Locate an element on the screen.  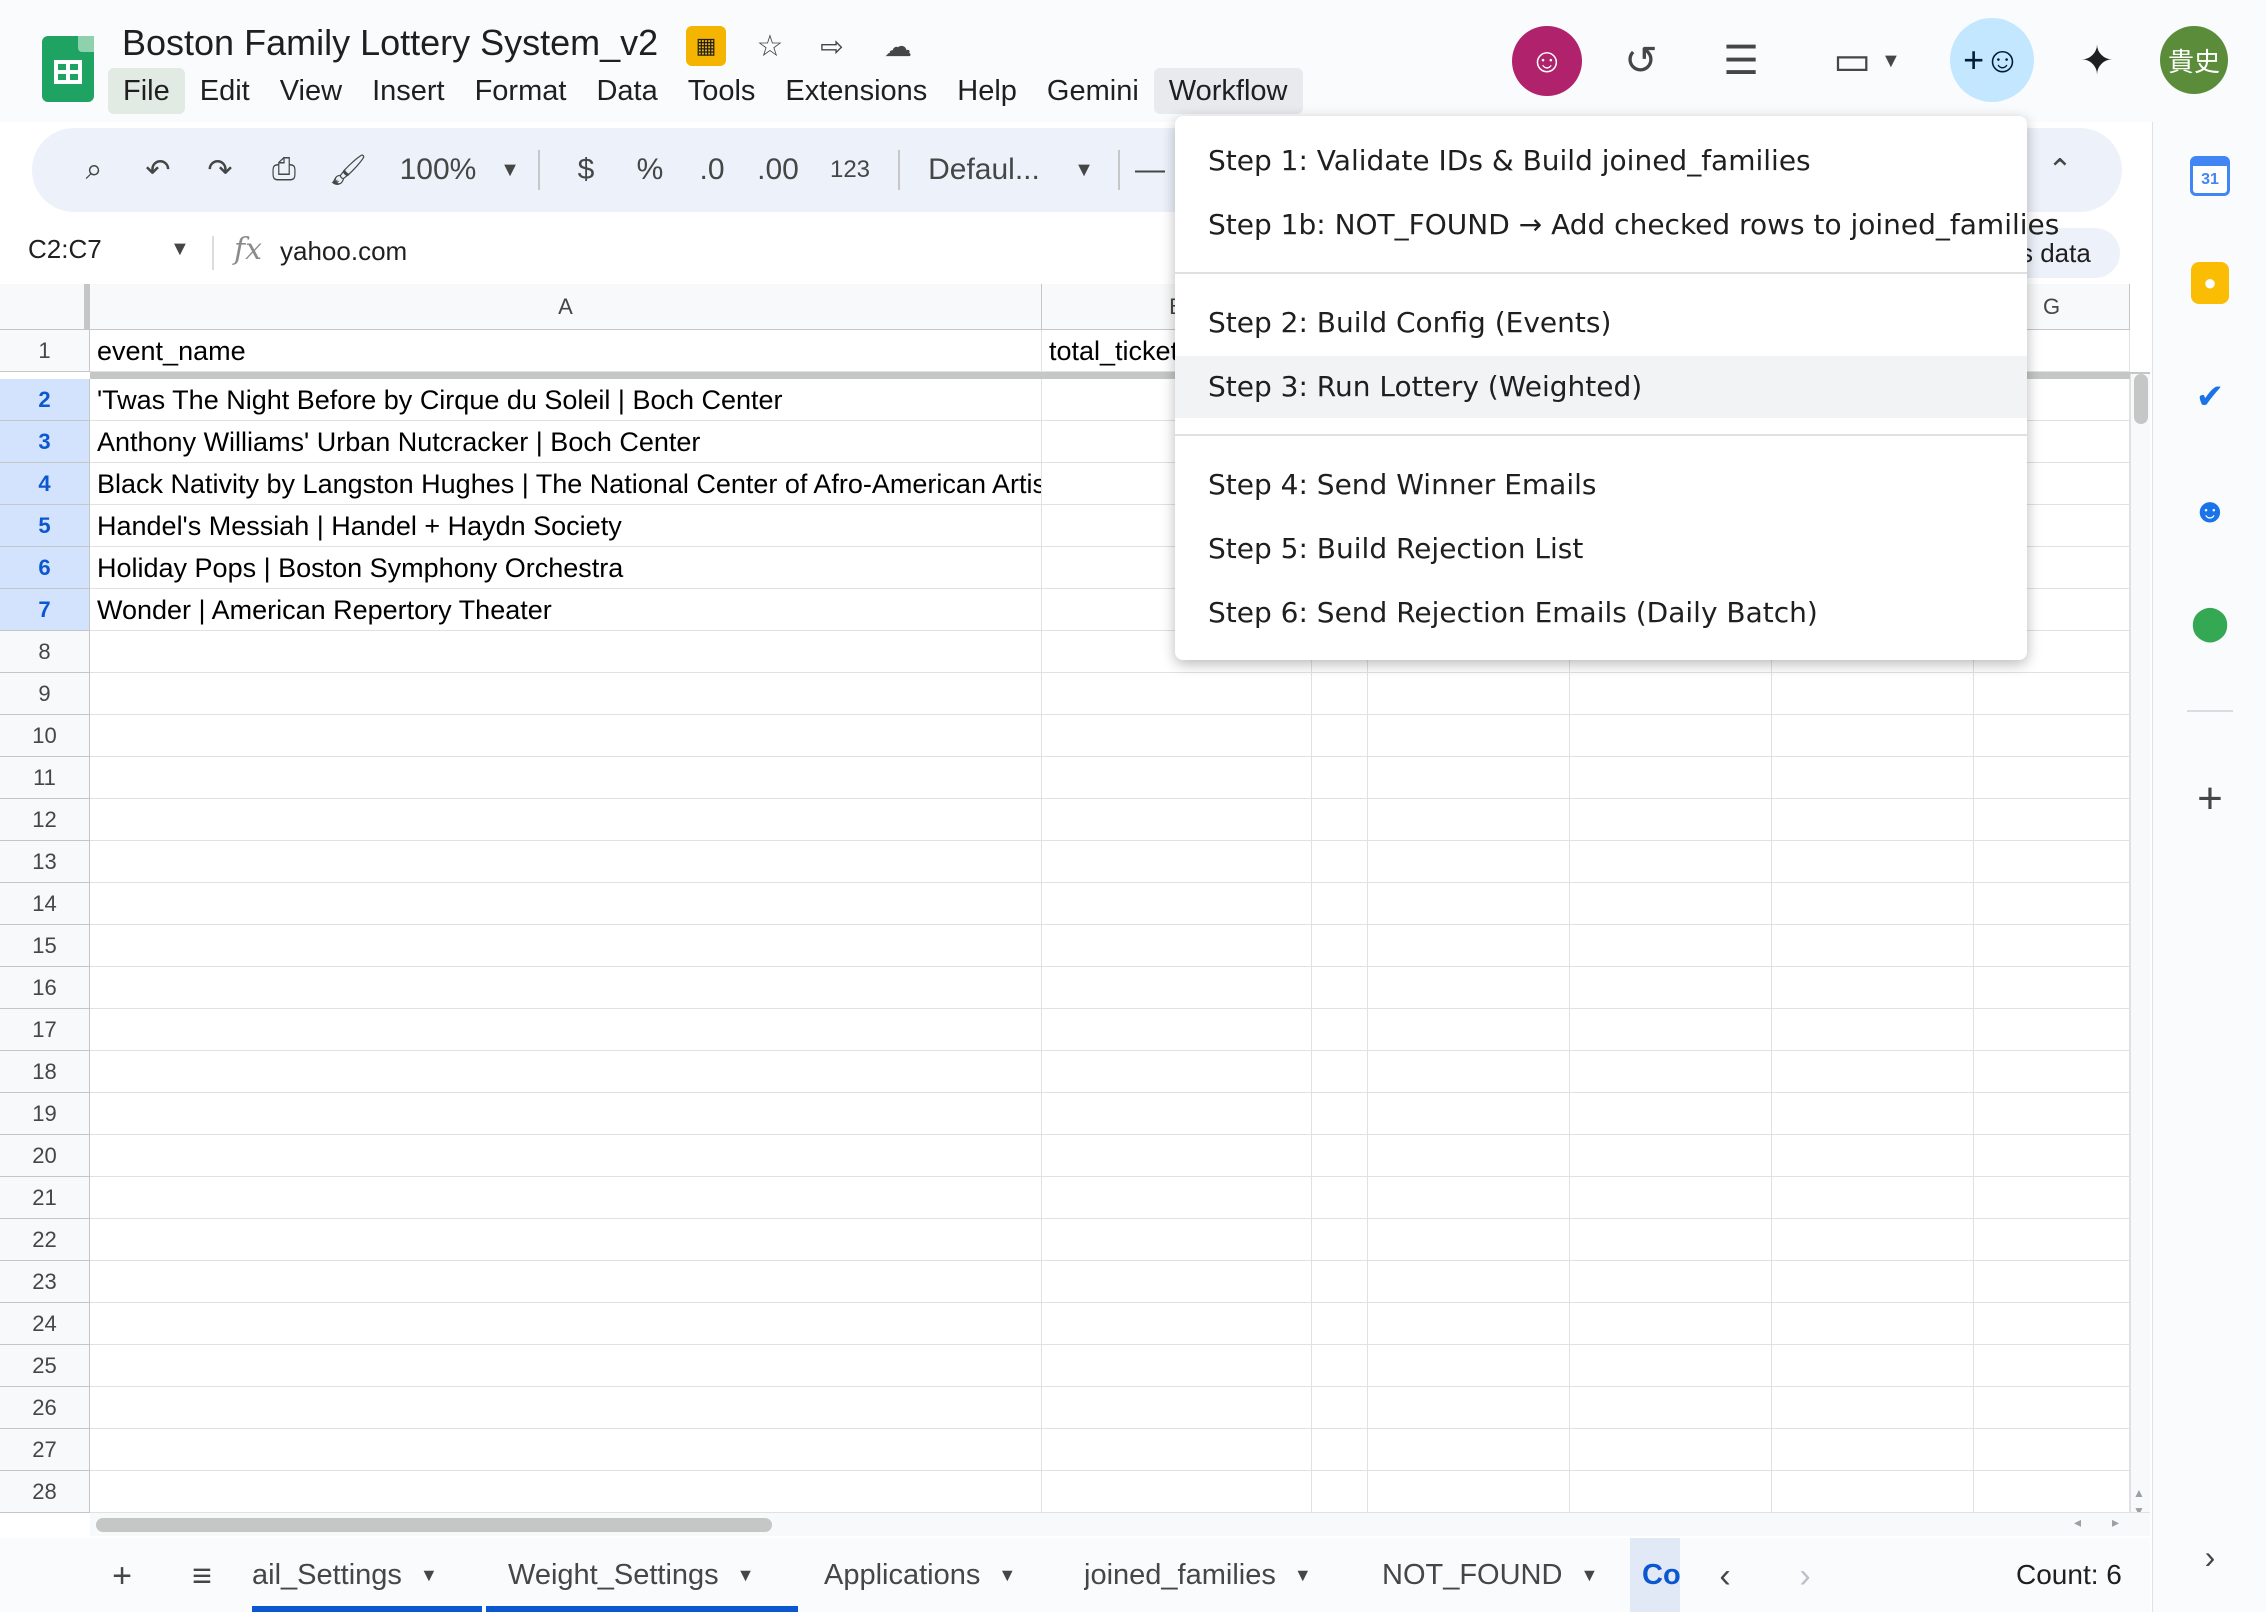
menu-help: Help is located at coordinates (987, 91).